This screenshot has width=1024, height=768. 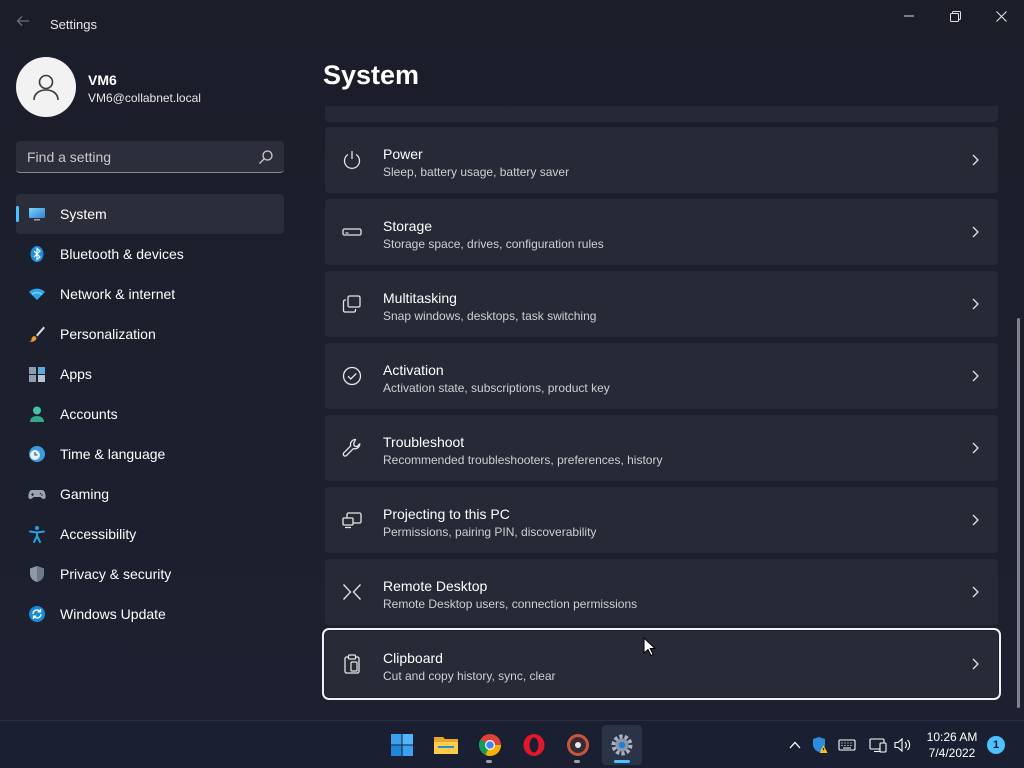 What do you see at coordinates (37, 534) in the screenshot?
I see `accessibility-icon` at bounding box center [37, 534].